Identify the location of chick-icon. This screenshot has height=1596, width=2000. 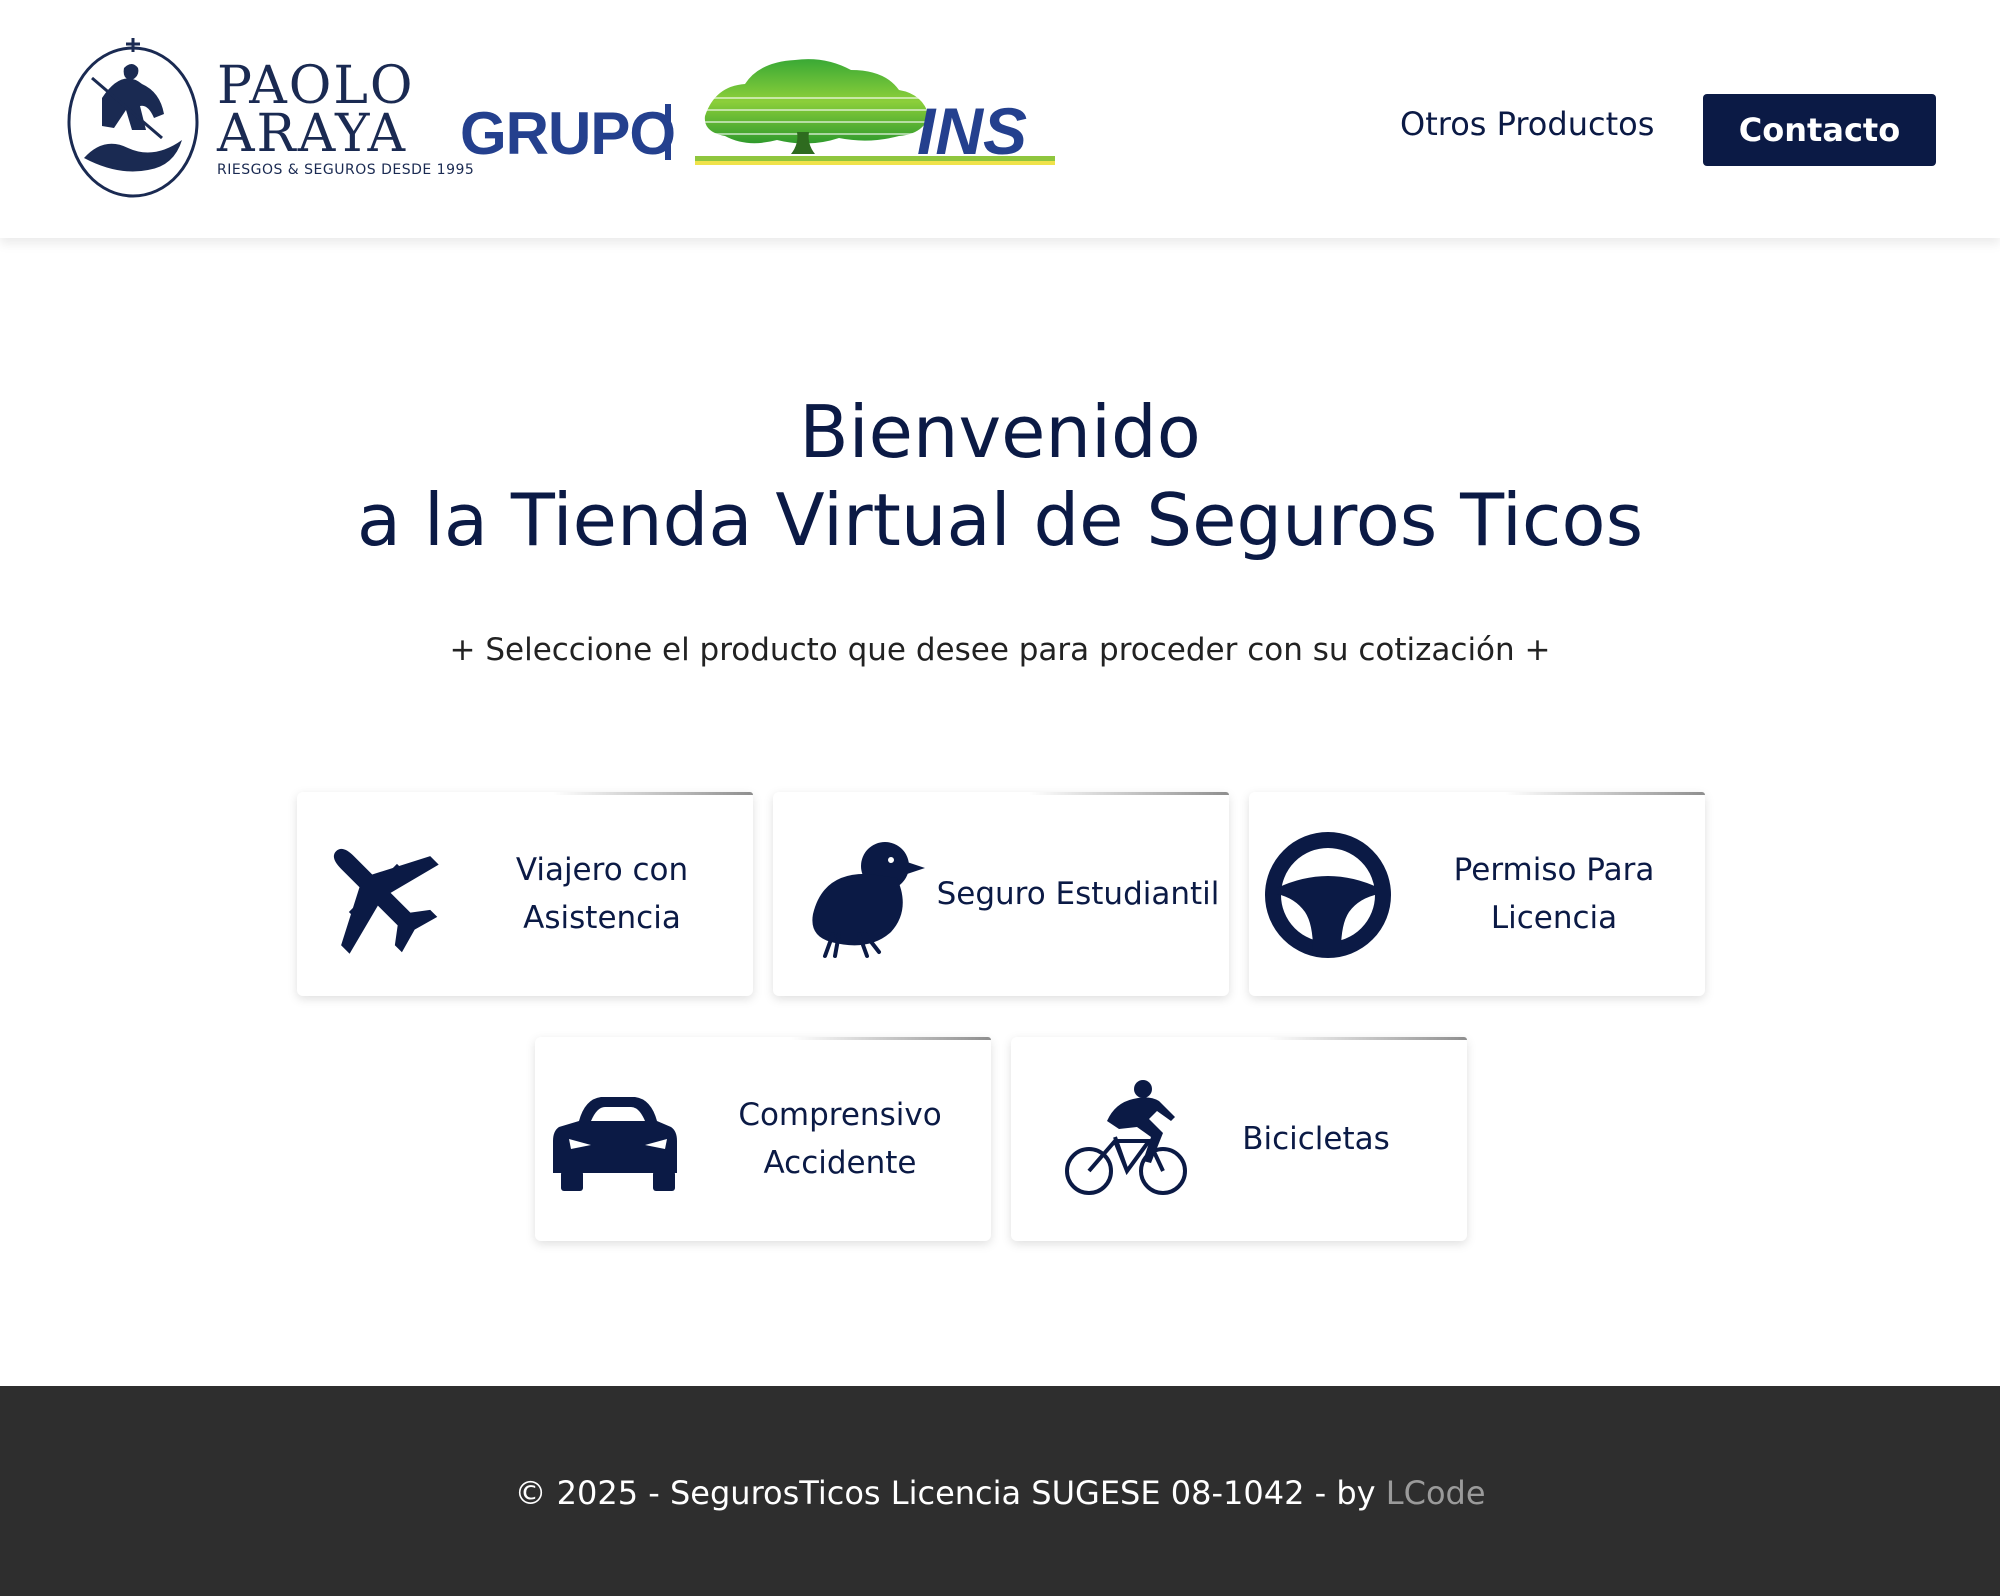
(868, 900).